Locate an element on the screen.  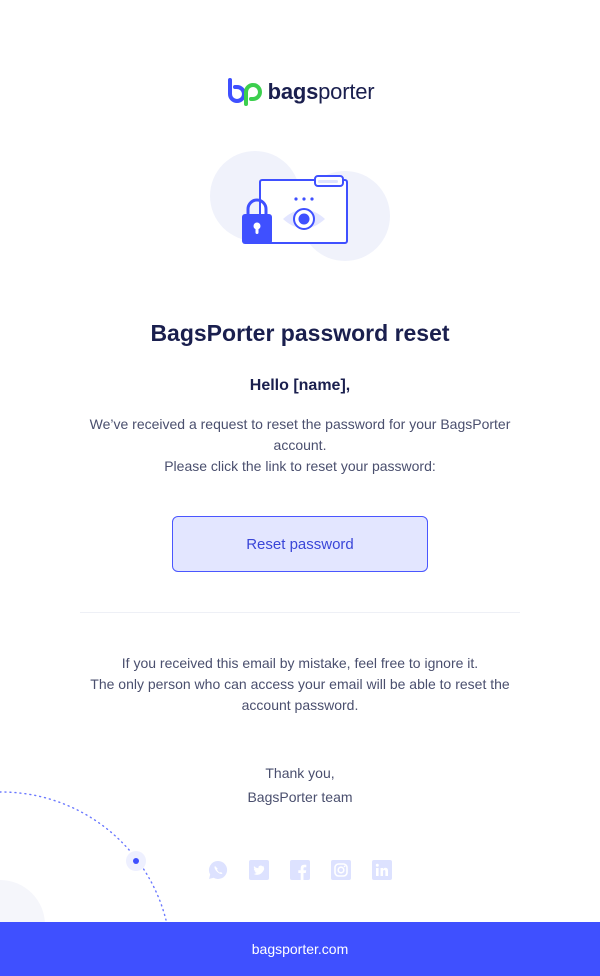
decorative-orbit is located at coordinates (83, 858).